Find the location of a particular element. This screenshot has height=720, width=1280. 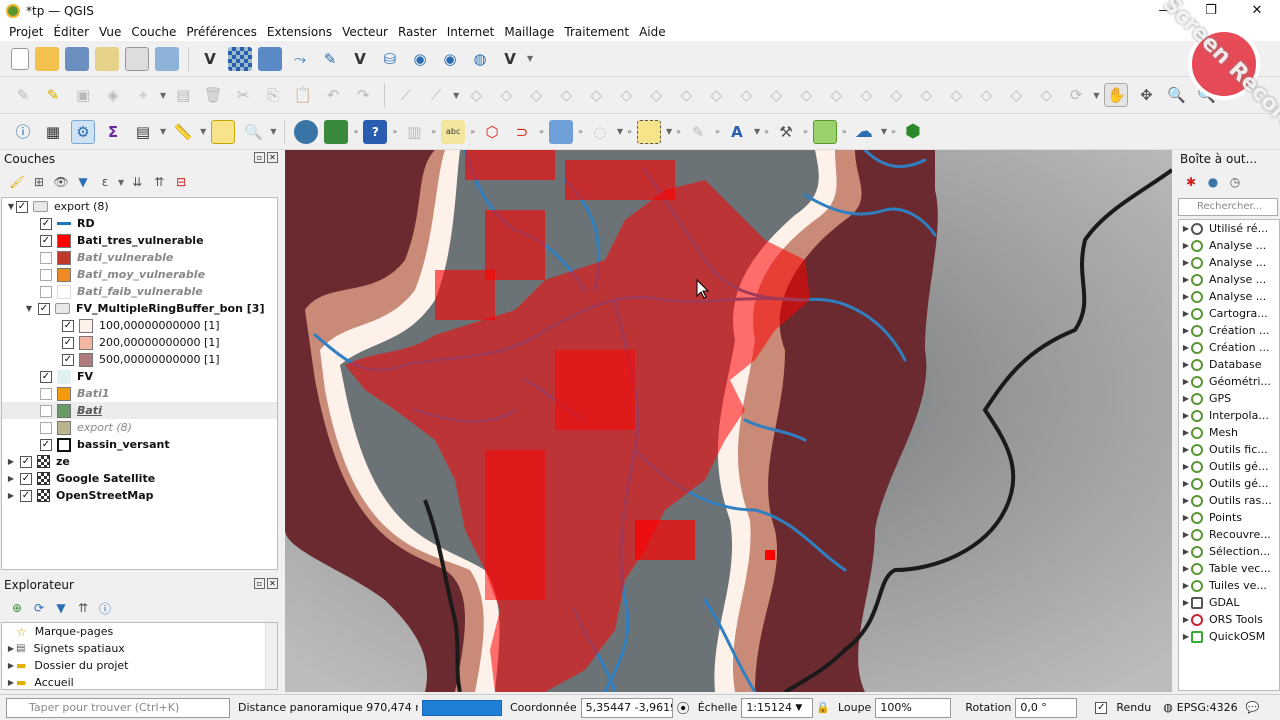

rotate-tool-icon: ⟳ is located at coordinates (1076, 95).